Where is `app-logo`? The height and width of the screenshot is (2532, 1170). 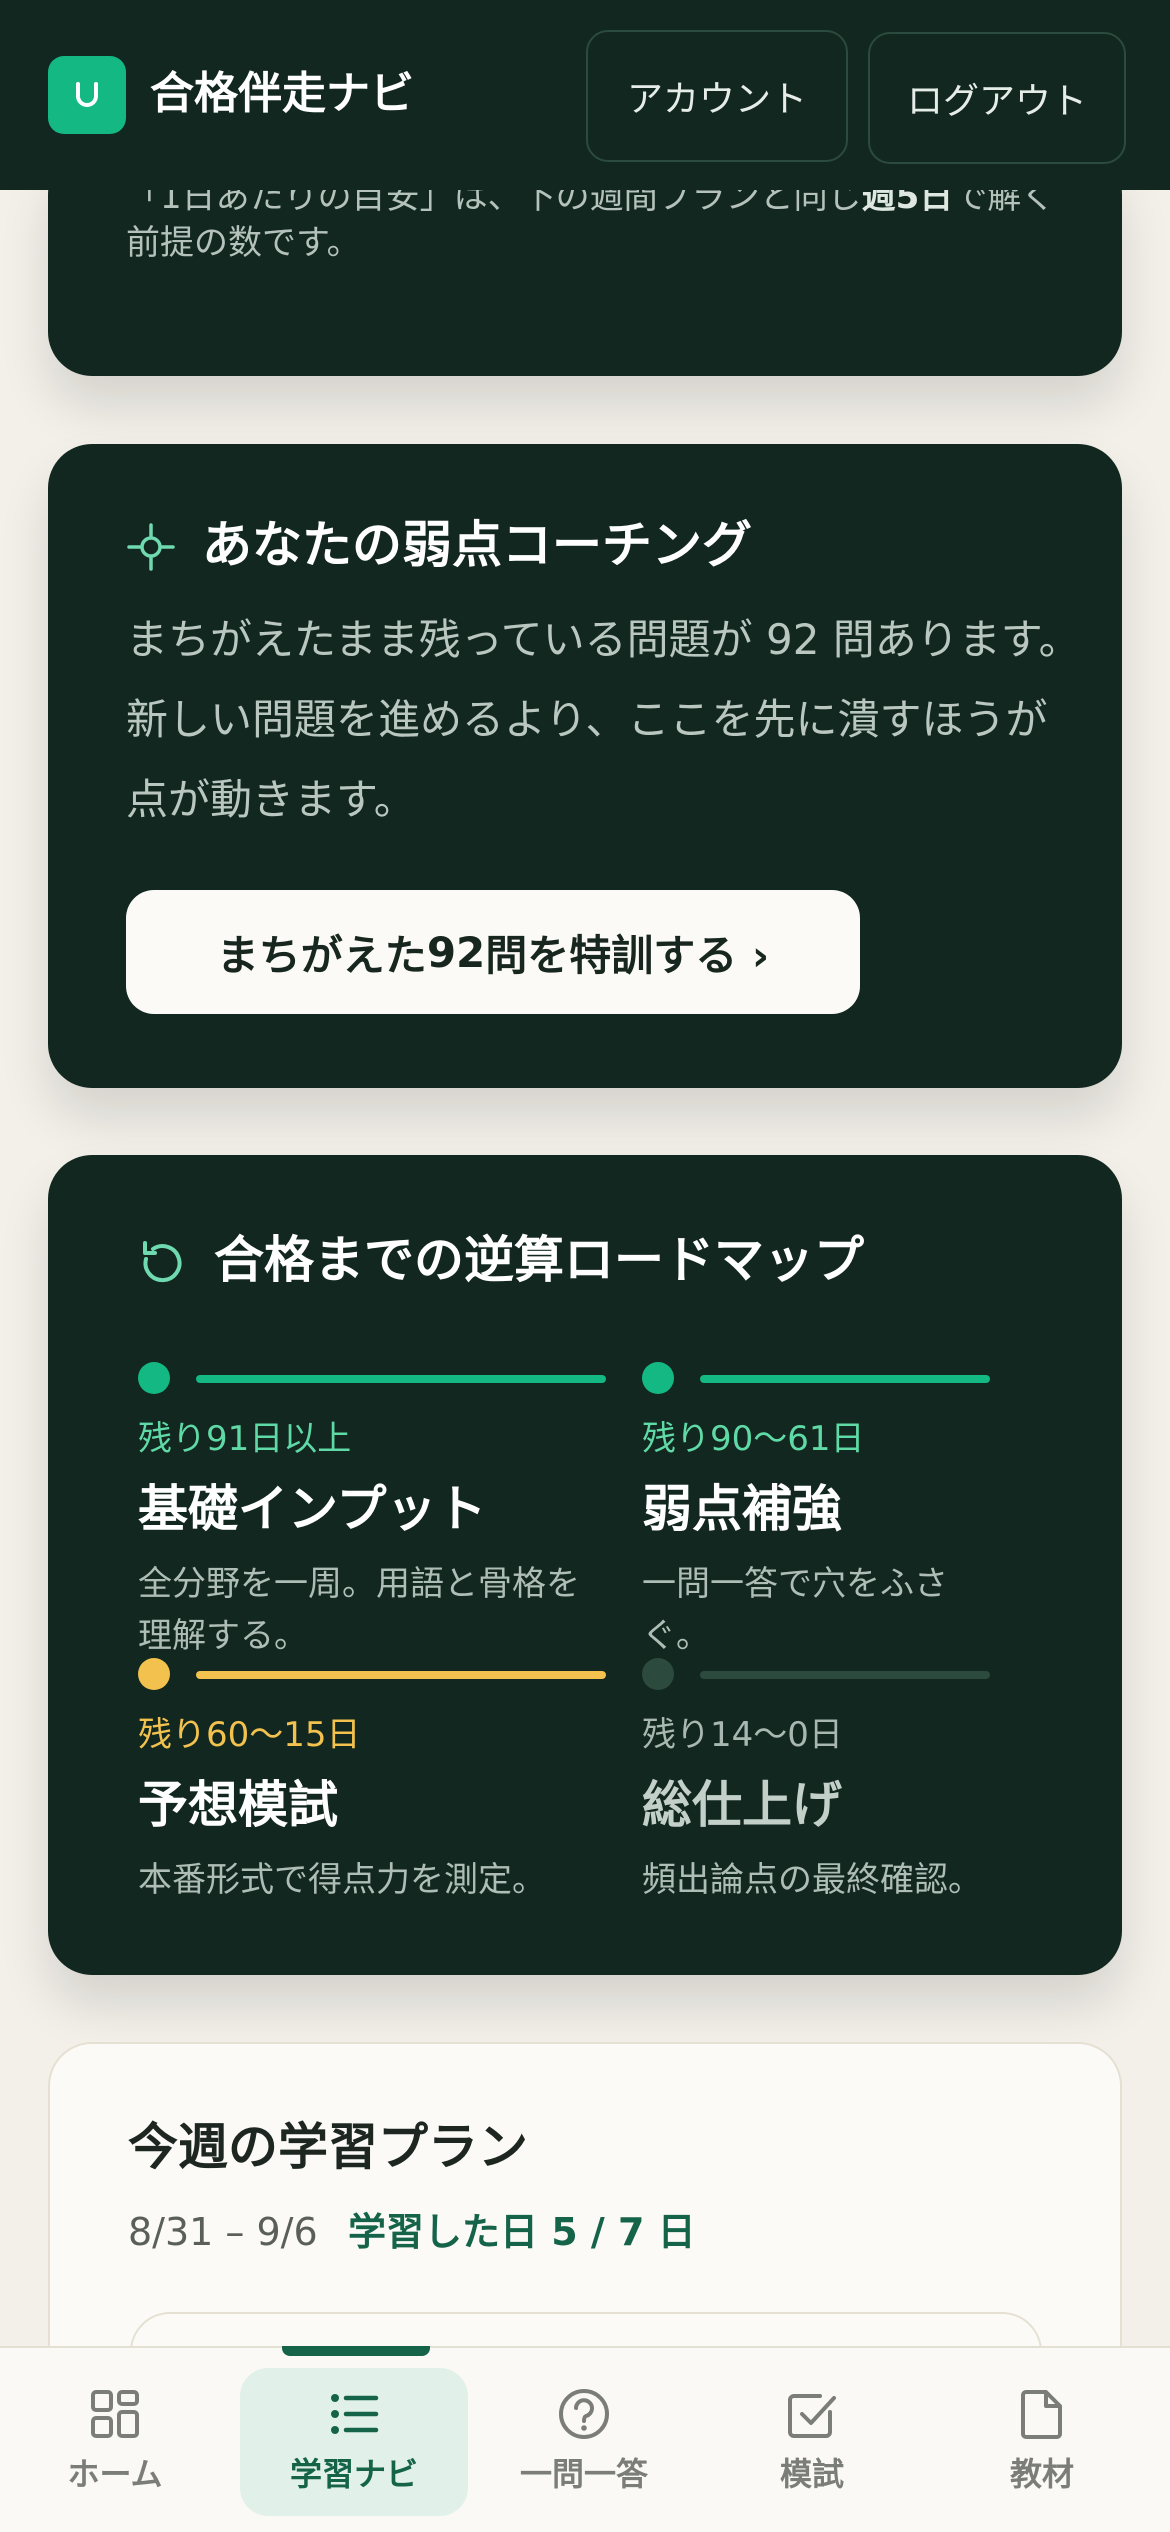 app-logo is located at coordinates (87, 95).